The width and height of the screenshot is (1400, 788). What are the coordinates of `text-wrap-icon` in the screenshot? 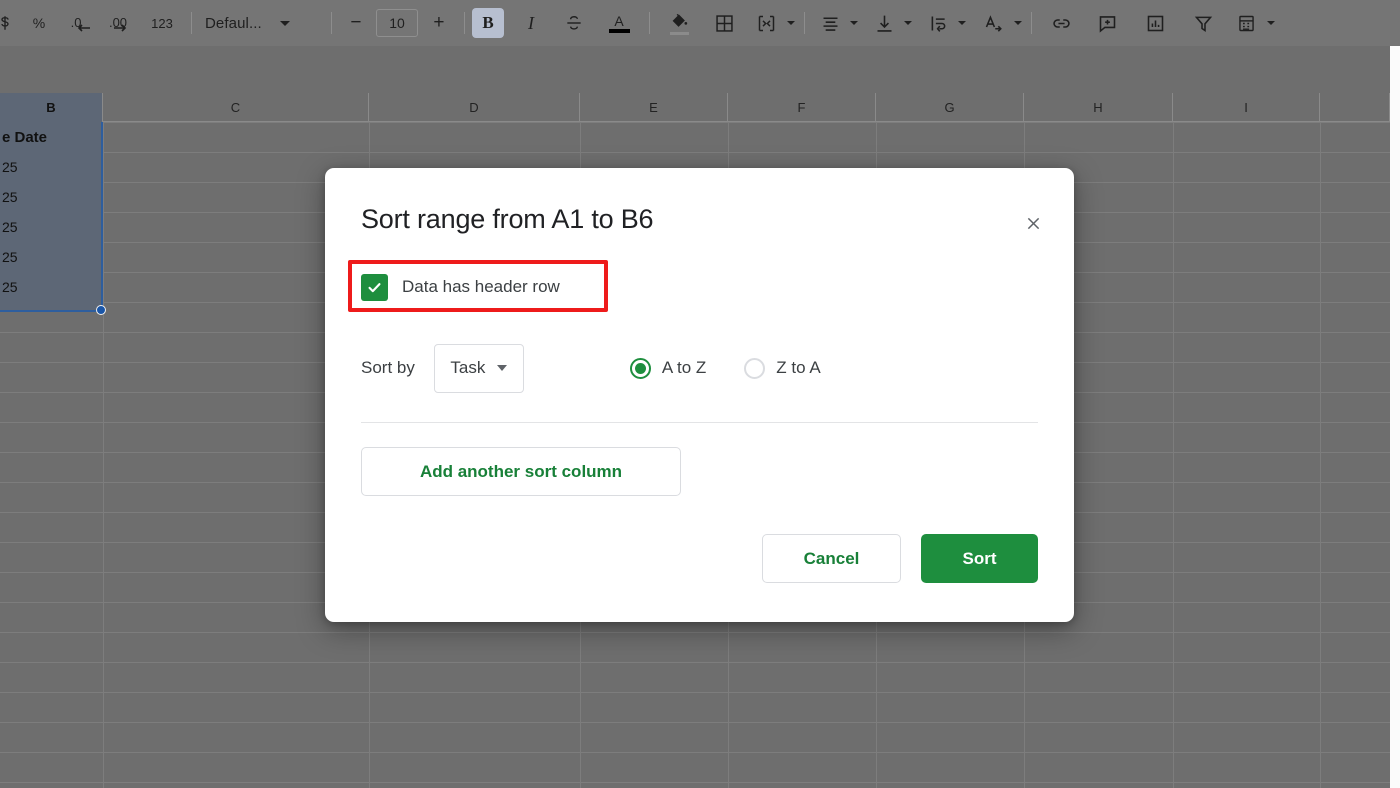 It's located at (938, 24).